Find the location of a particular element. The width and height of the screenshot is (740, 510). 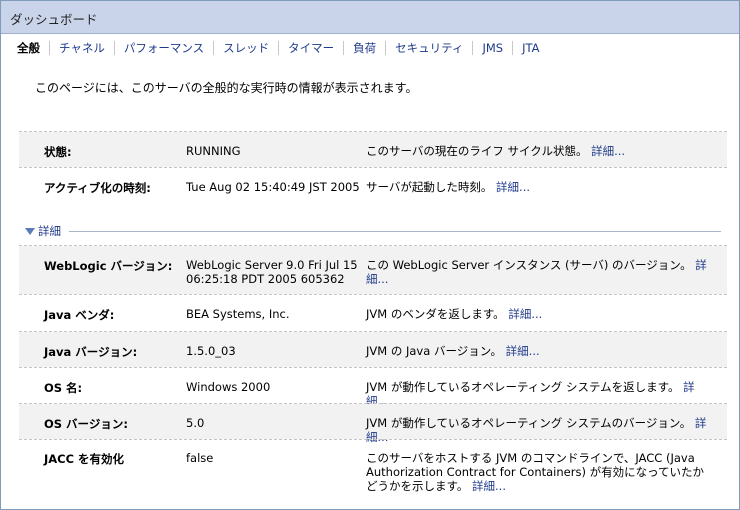

row-value: 5.0 is located at coordinates (195, 423).